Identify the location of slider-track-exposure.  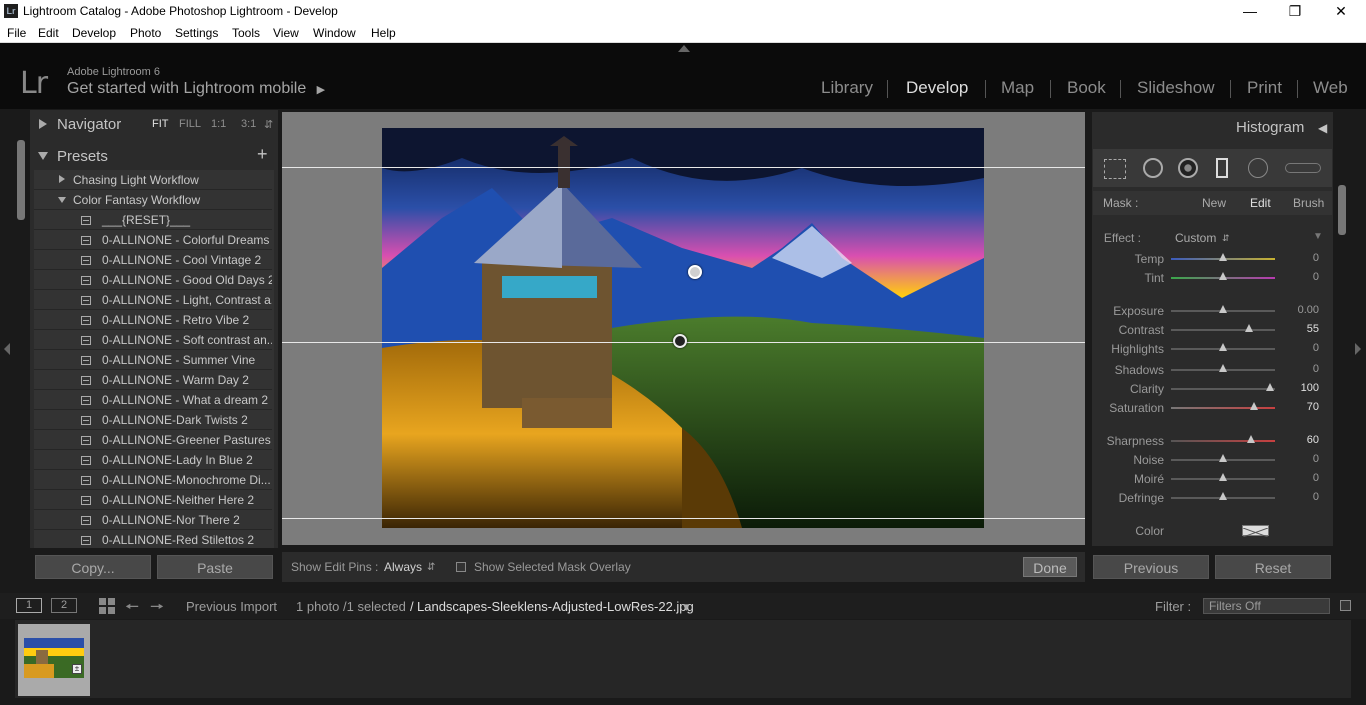
(1223, 309).